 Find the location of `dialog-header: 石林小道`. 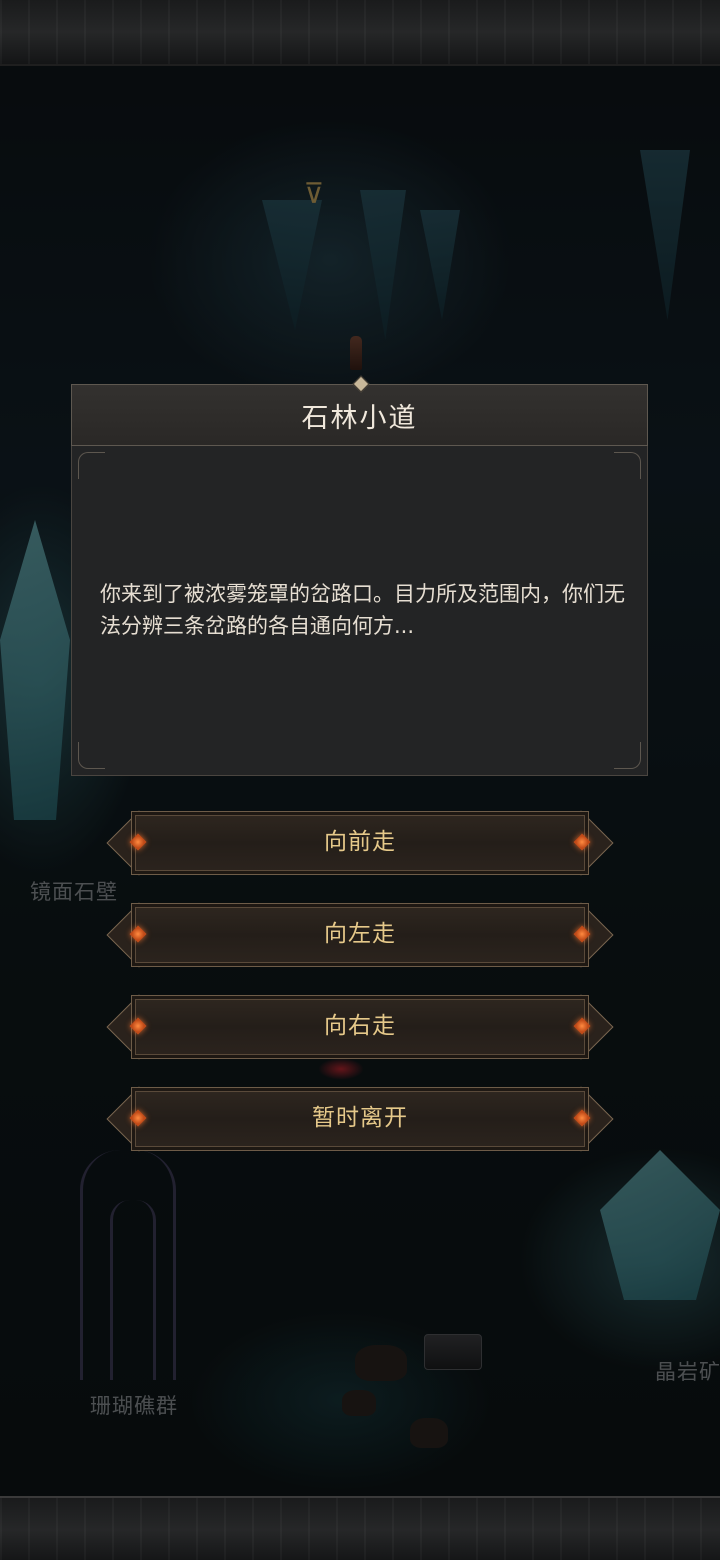

dialog-header: 石林小道 is located at coordinates (359, 410).